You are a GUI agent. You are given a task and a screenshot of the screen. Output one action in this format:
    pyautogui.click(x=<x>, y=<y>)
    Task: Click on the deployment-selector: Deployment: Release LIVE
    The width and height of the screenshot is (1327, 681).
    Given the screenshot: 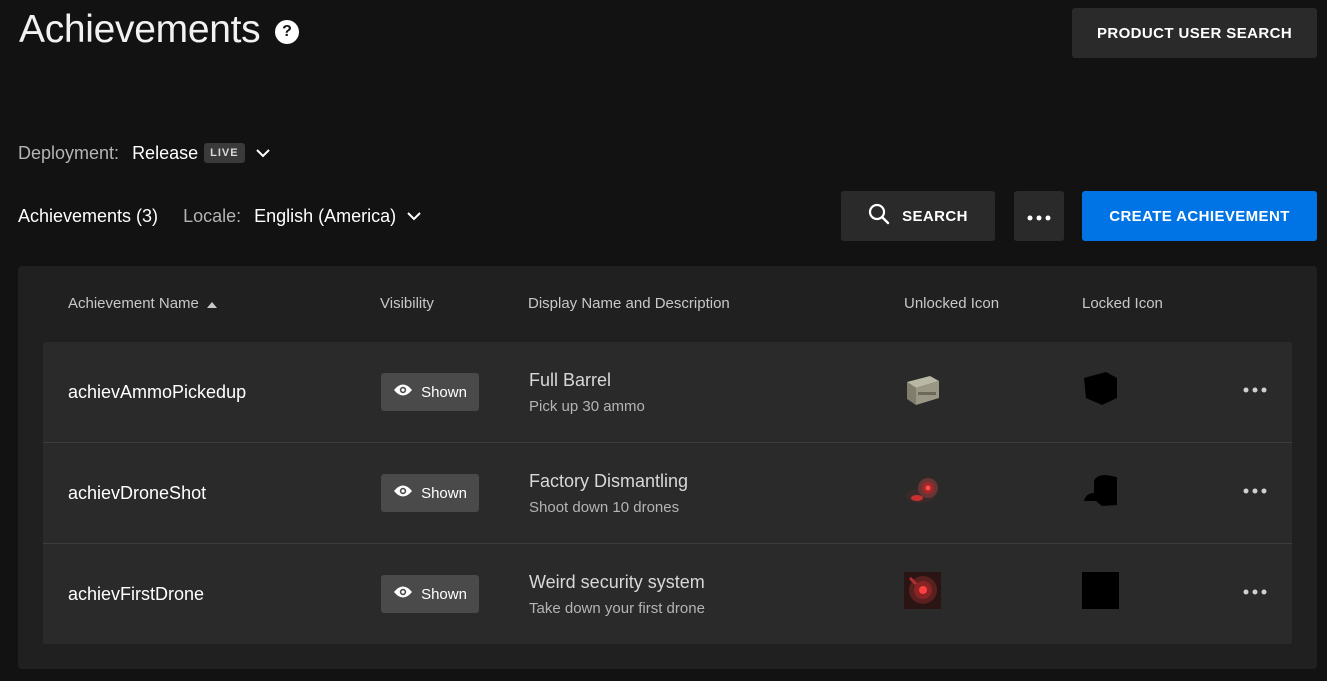 What is the action you would take?
    pyautogui.click(x=144, y=153)
    